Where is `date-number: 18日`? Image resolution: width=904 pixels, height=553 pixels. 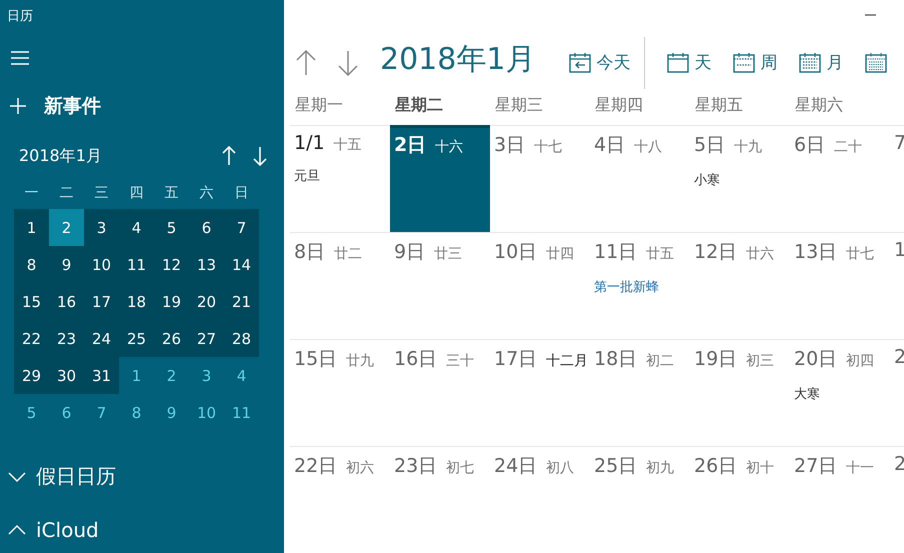
date-number: 18日 is located at coordinates (616, 359).